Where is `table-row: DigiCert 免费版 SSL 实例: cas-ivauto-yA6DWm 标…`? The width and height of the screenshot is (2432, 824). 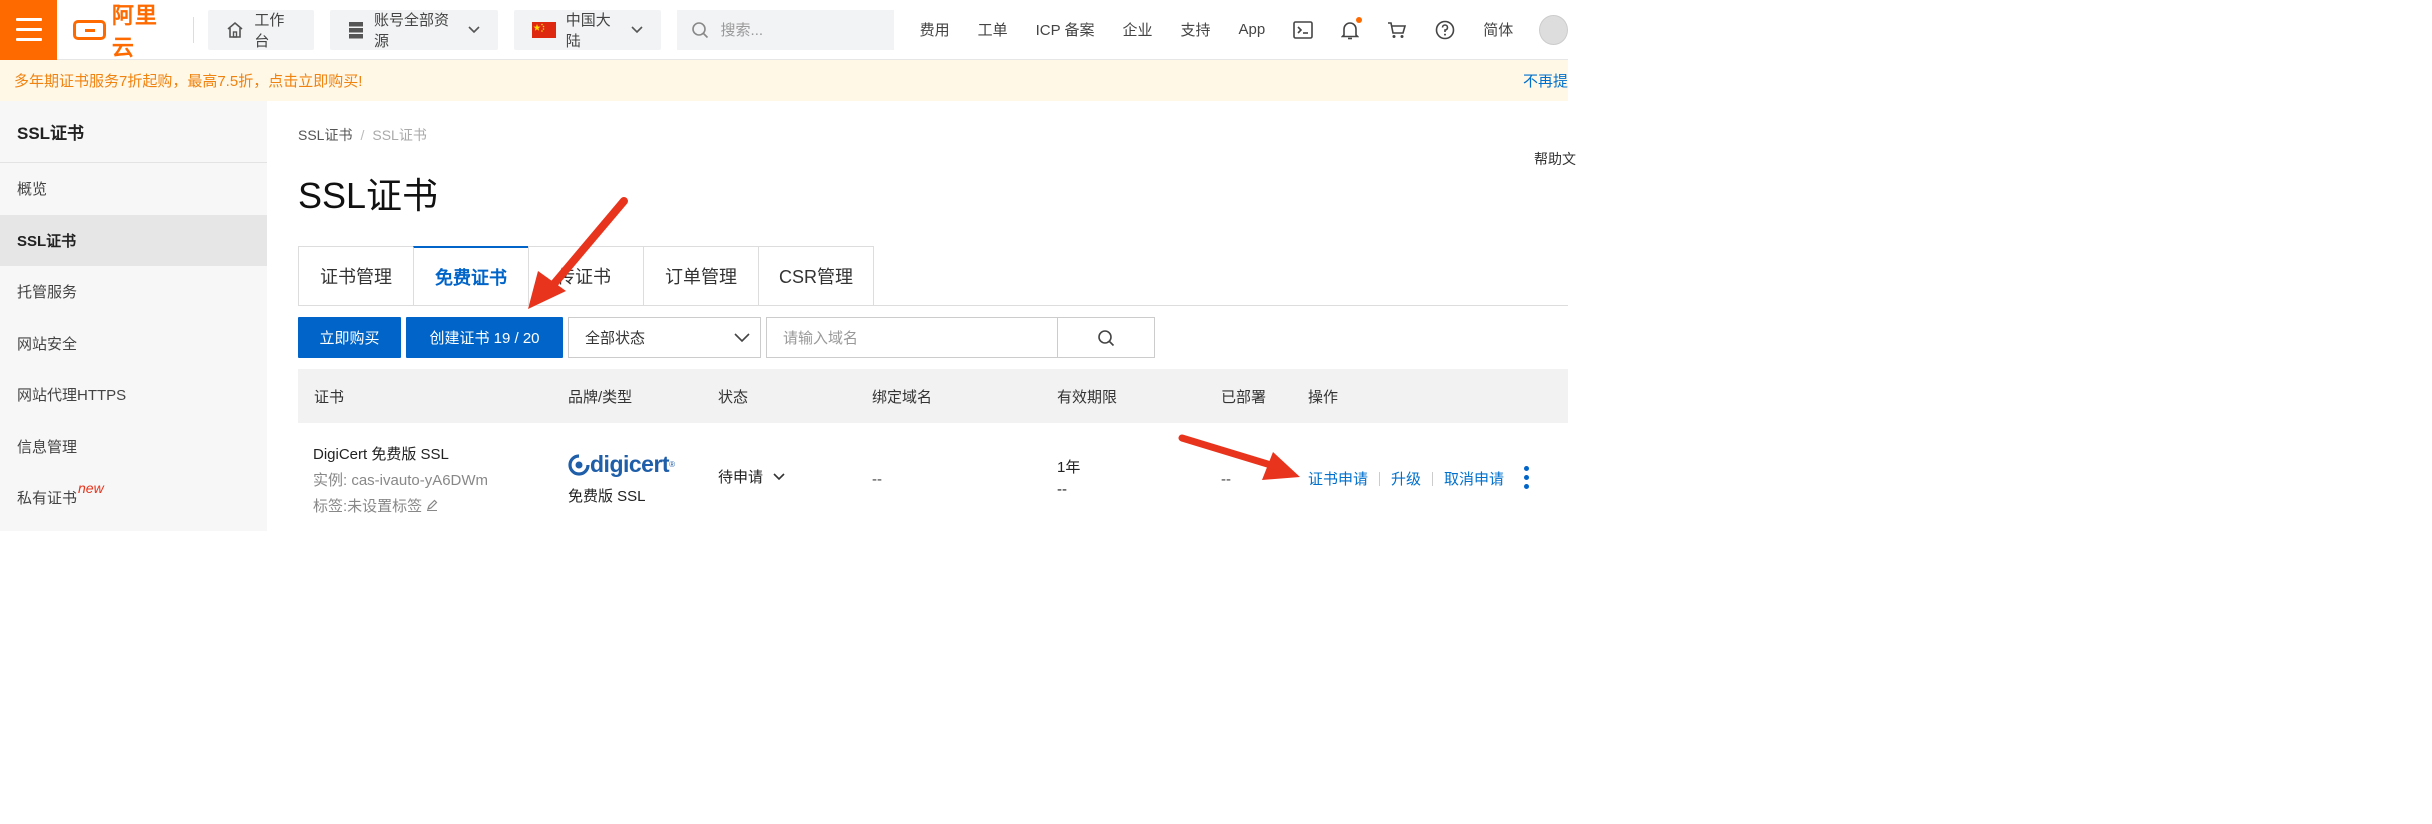 table-row: DigiCert 免费版 SSL 实例: cas-ivauto-yA6DWm 标… is located at coordinates (933, 477).